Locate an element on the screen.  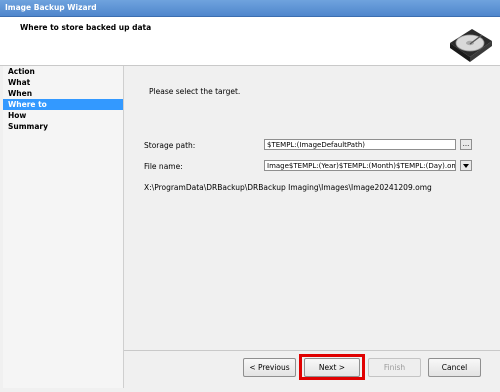
wizard-header: Where to store backed up data is located at coordinates (250, 41).